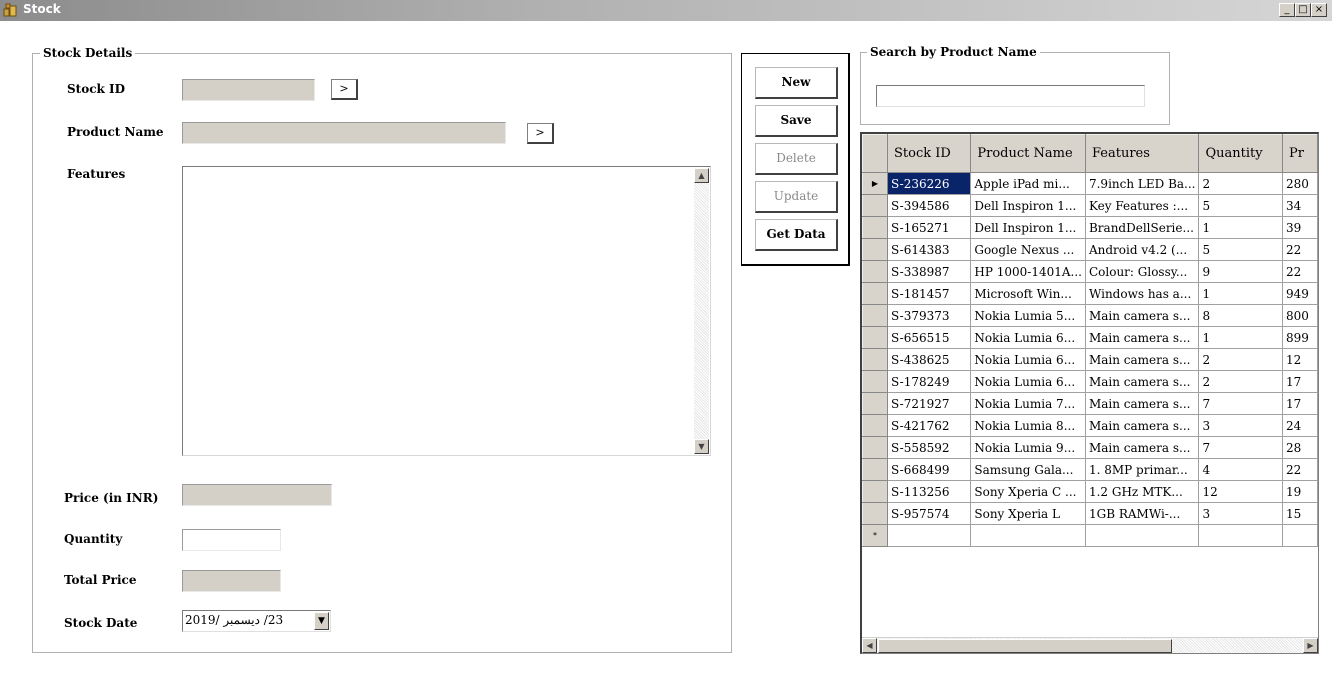 The height and width of the screenshot is (693, 1332). I want to click on column-header-stock-id: Stock ID, so click(929, 153).